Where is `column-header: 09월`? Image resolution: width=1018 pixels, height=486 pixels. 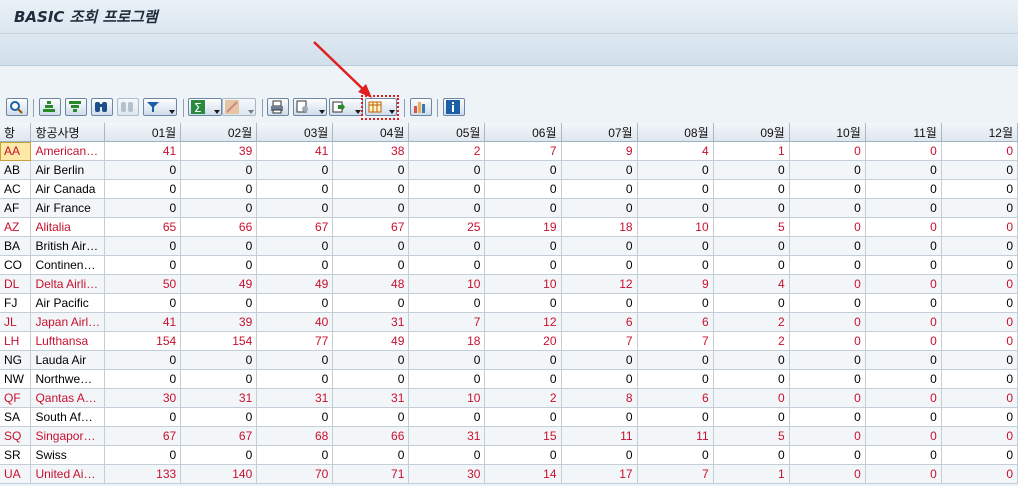
column-header: 09월 is located at coordinates (751, 132).